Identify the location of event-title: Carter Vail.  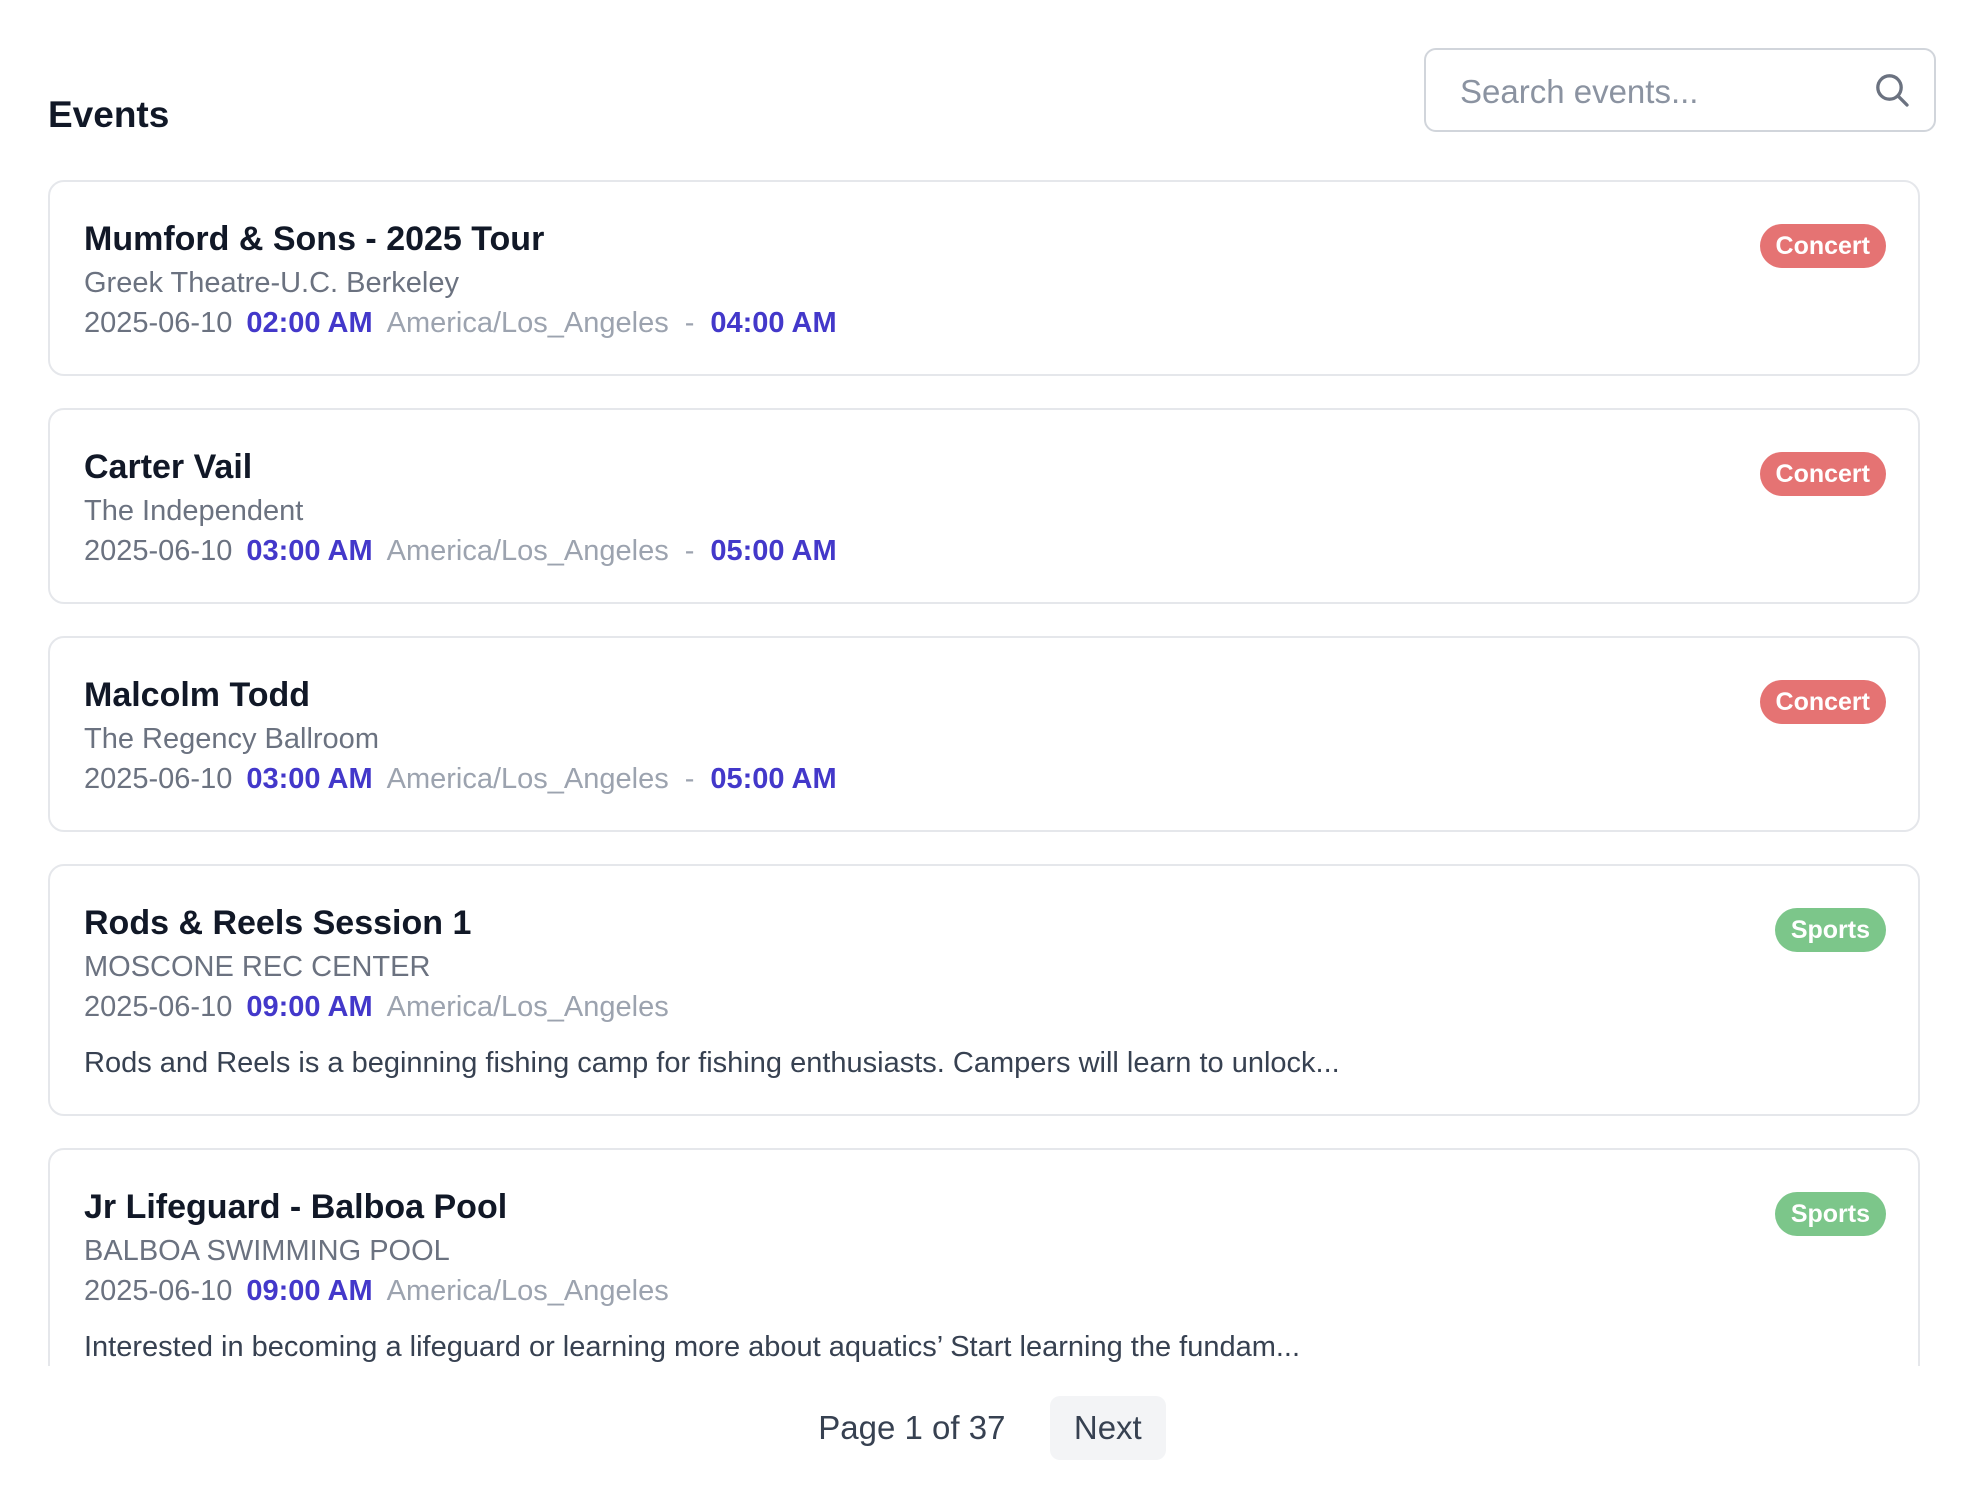
(168, 467).